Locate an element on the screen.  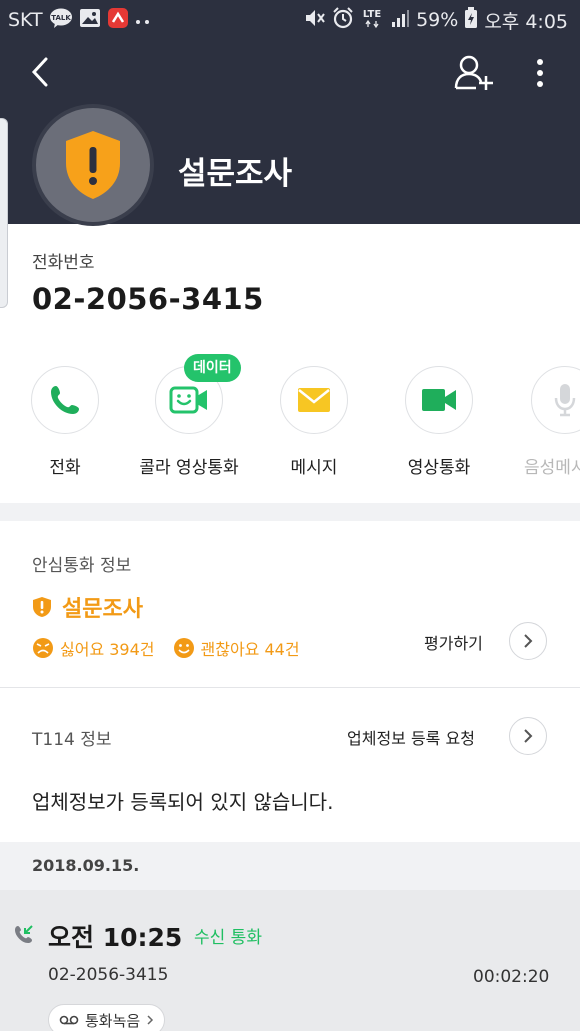
action-buttons: 전화 데이터 콜라 영상통화 메시지 영상통화 음성메시 is located at coordinates (290, 422).